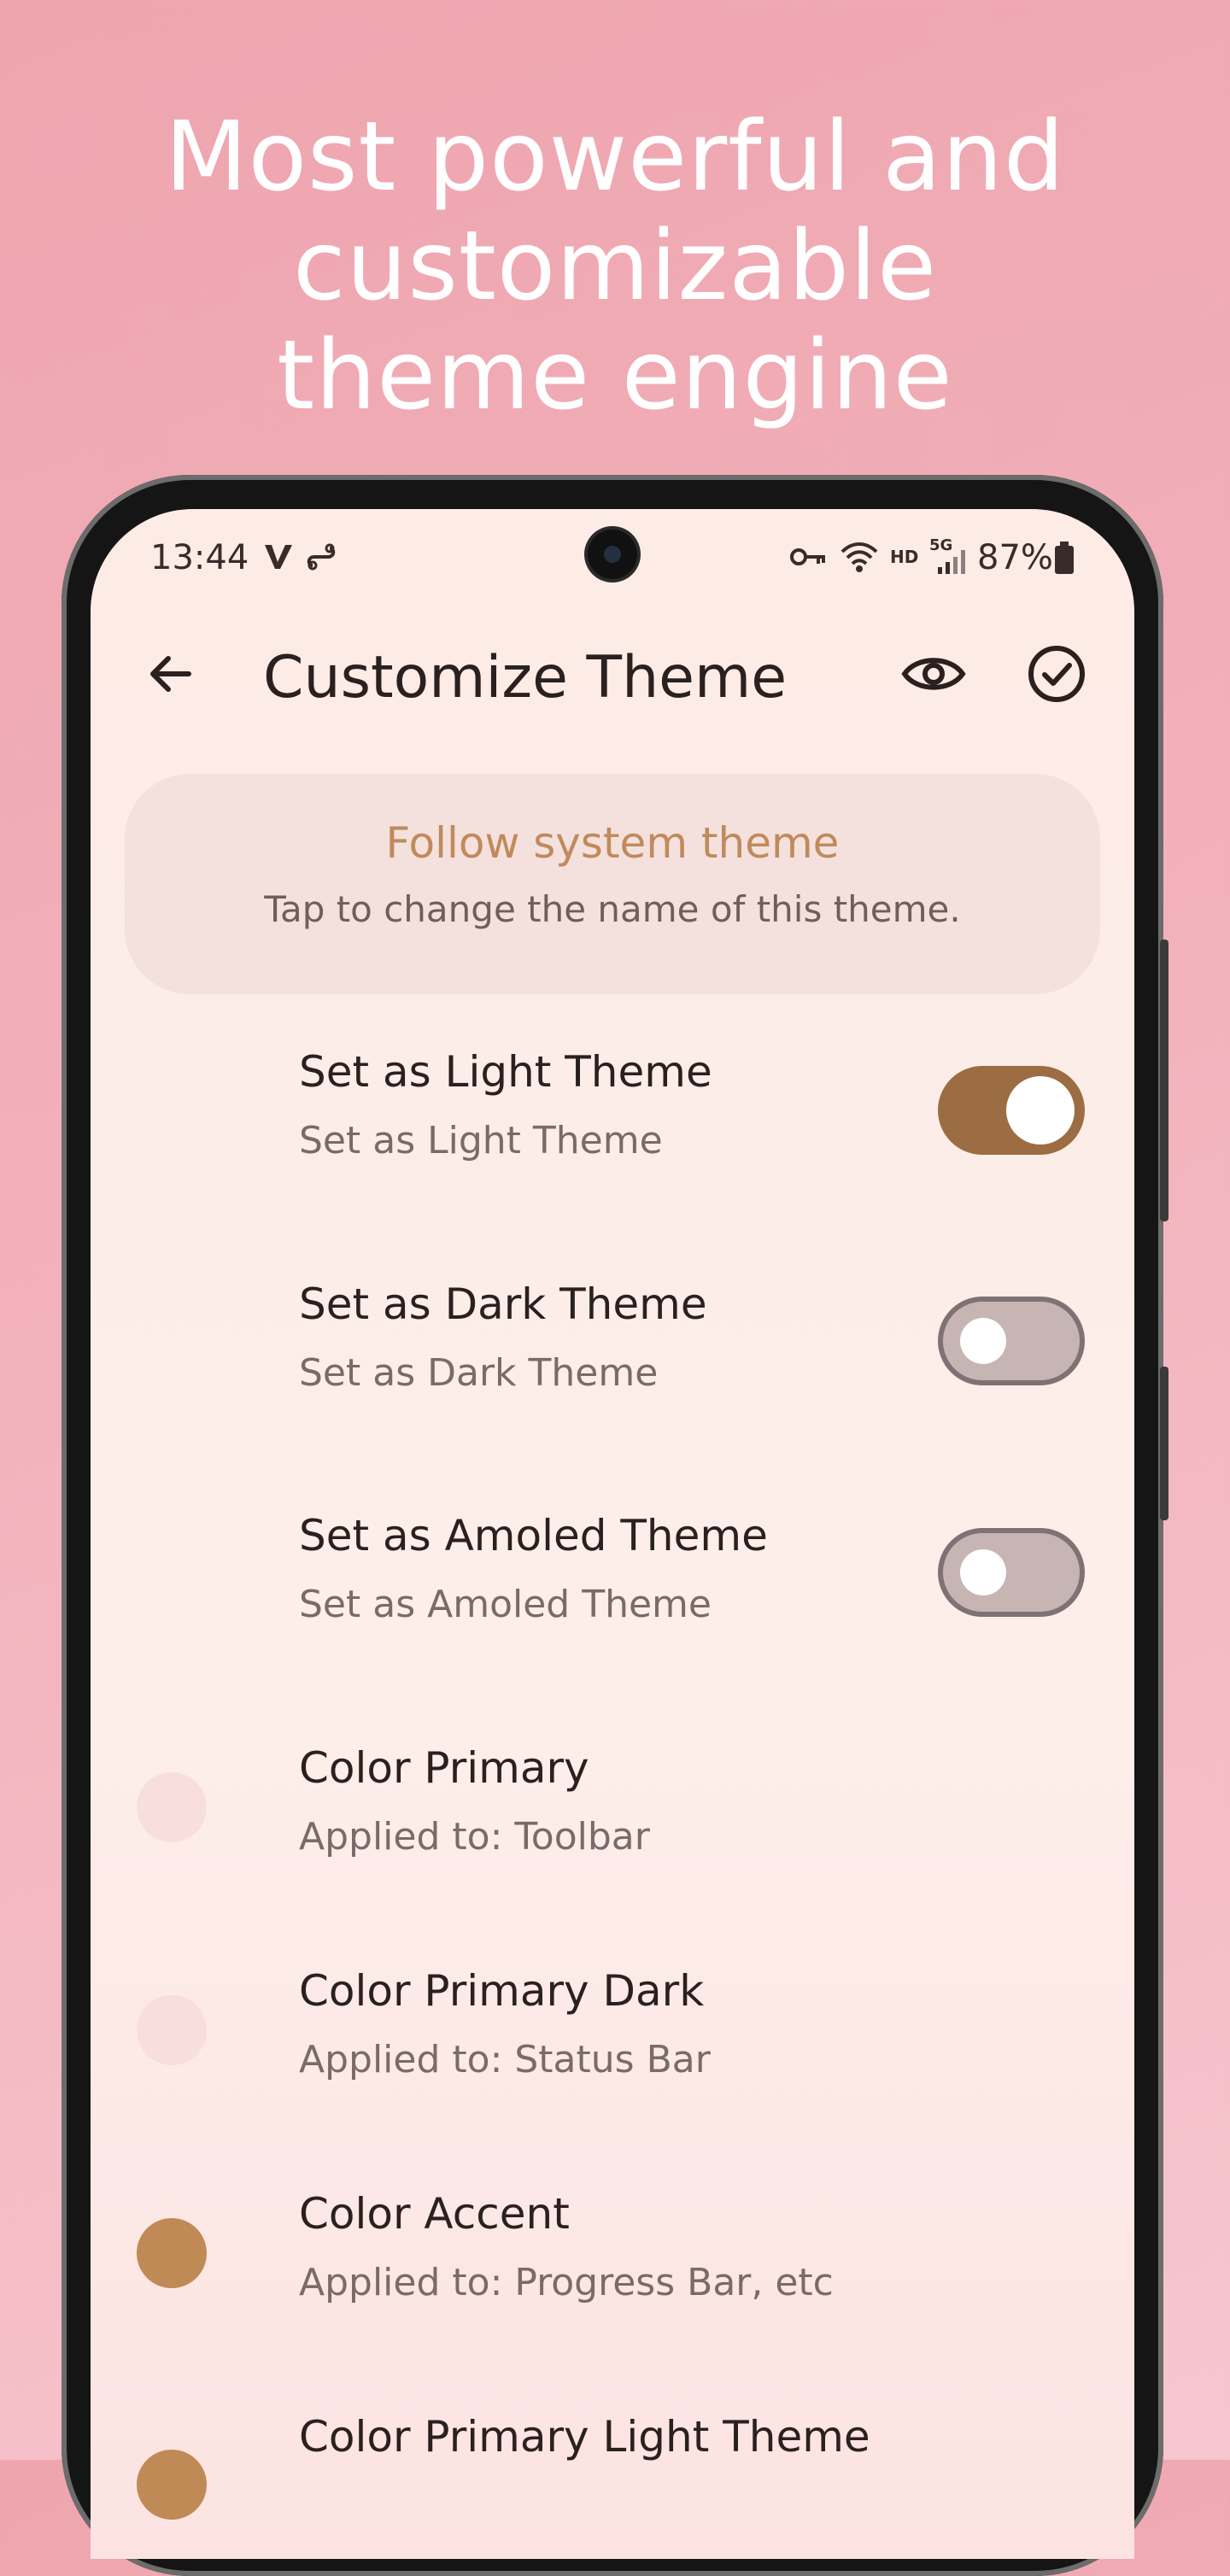 Image resolution: width=1230 pixels, height=2576 pixels. Describe the element at coordinates (612, 909) in the screenshot. I see `theme-name-hint: Tap to change the name of this theme.` at that location.